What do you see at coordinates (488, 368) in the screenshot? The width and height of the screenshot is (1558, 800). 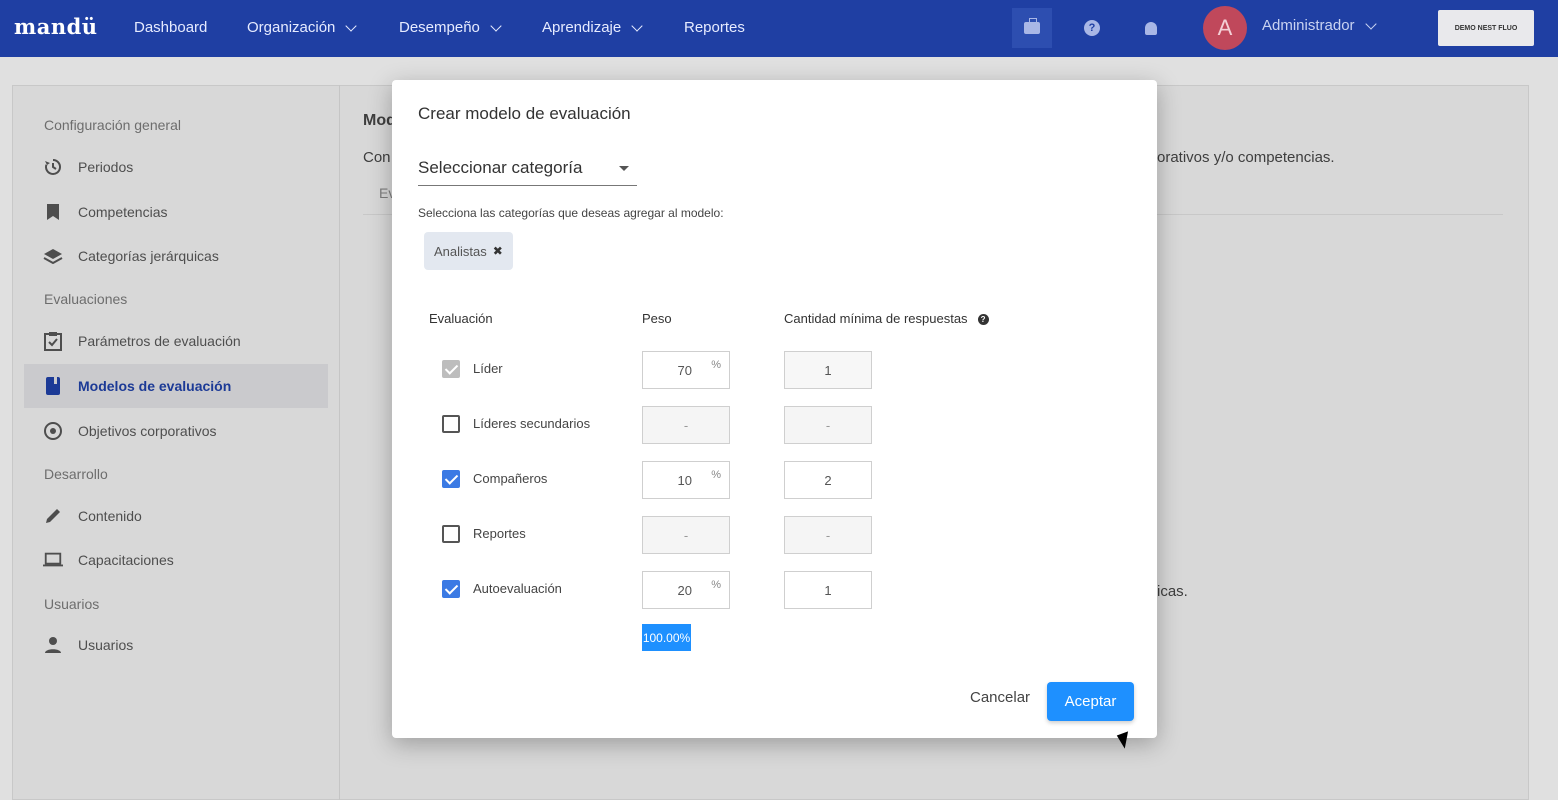 I see `row-label: Líder` at bounding box center [488, 368].